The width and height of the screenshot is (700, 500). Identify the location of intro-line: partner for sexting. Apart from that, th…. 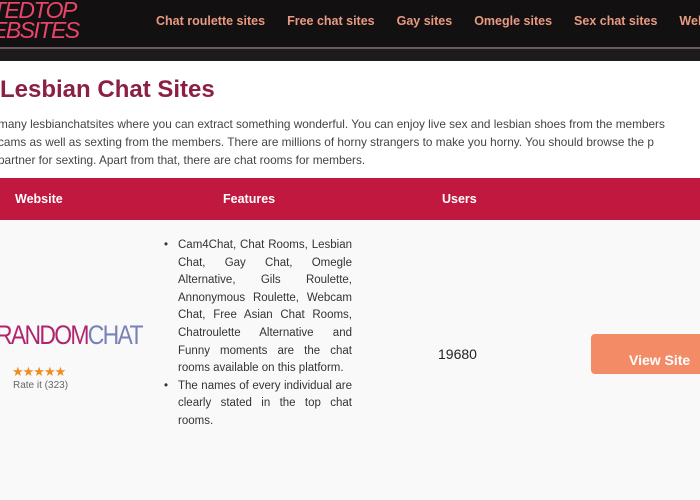
(183, 160).